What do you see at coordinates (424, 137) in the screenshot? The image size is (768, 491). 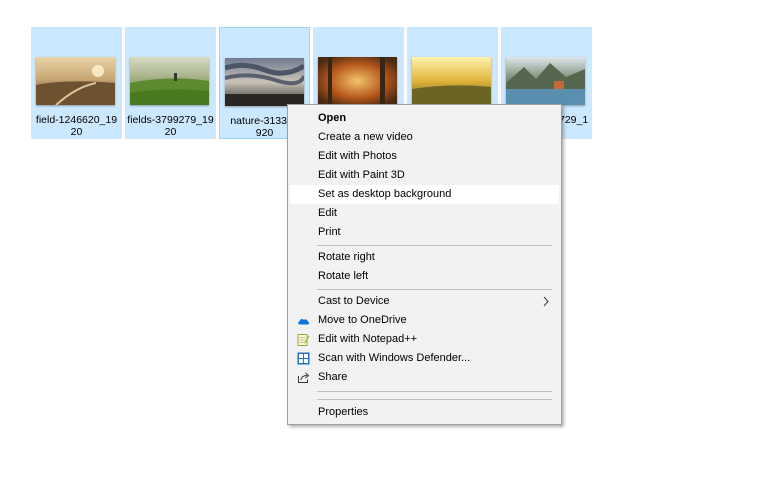 I see `menu-item-create-new-video: Create a new video` at bounding box center [424, 137].